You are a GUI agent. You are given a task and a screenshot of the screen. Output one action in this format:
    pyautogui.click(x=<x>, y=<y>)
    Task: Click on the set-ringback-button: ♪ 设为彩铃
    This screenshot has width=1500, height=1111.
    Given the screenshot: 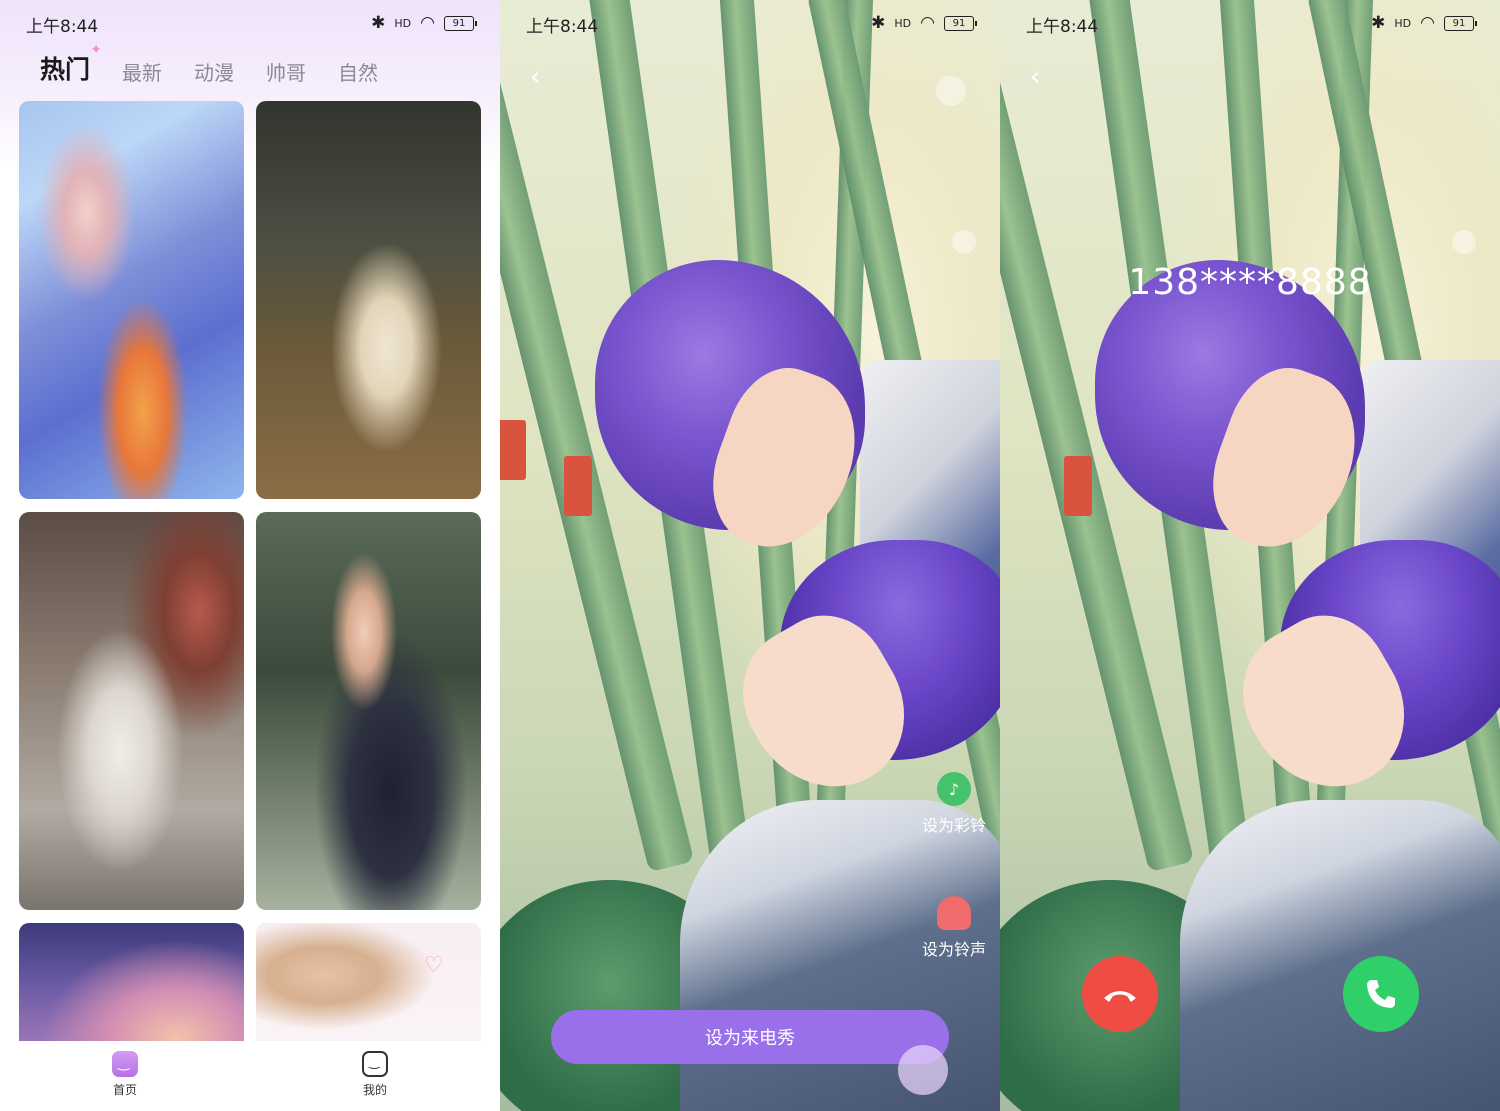 What is the action you would take?
    pyautogui.click(x=954, y=804)
    